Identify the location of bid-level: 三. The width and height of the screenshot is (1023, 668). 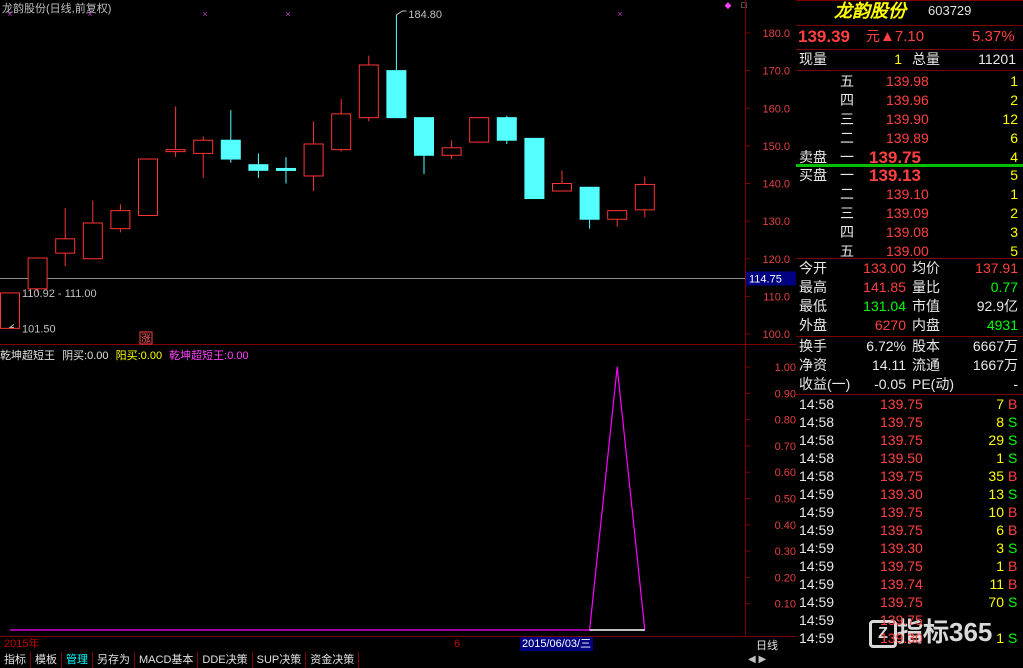
(847, 213).